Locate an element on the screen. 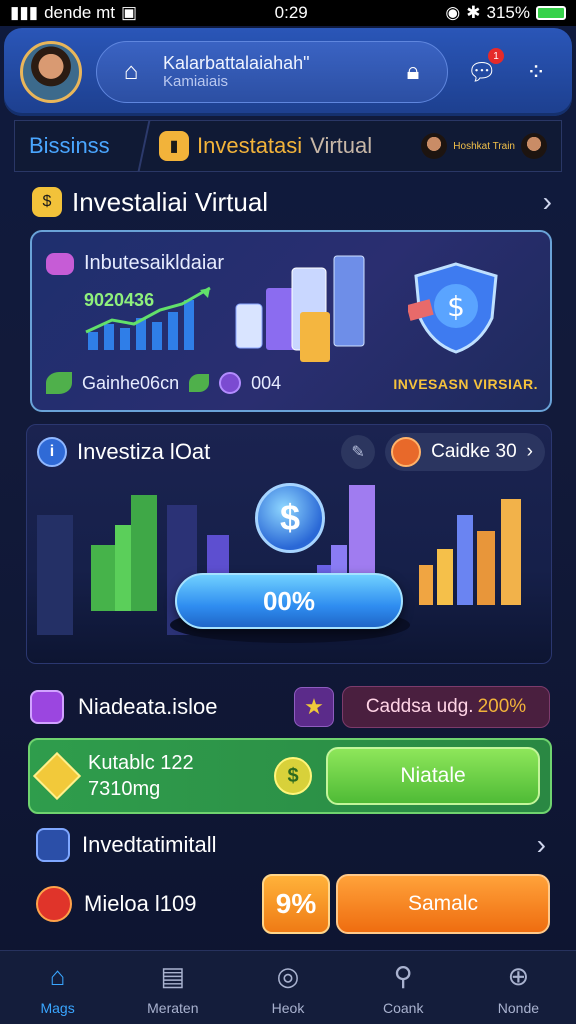 The width and height of the screenshot is (576, 1024). tab-people: Hoshkat Train is located at coordinates (484, 146).